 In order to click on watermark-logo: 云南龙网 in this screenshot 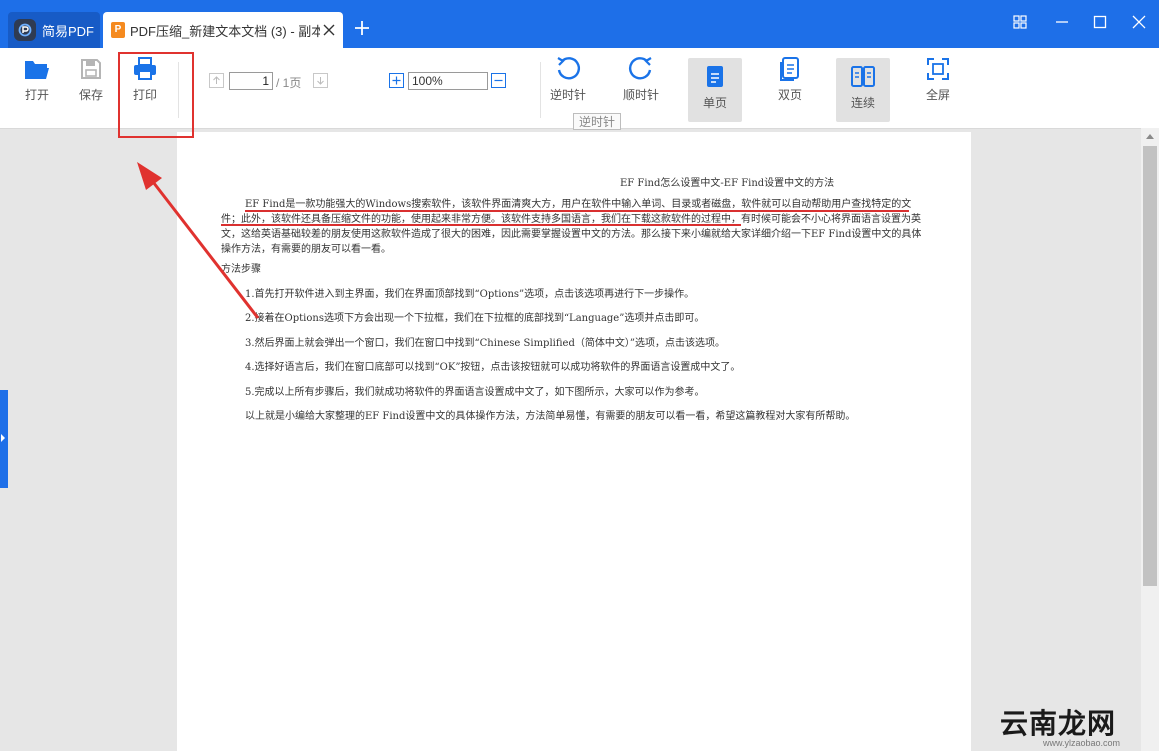, I will do `click(1058, 723)`.